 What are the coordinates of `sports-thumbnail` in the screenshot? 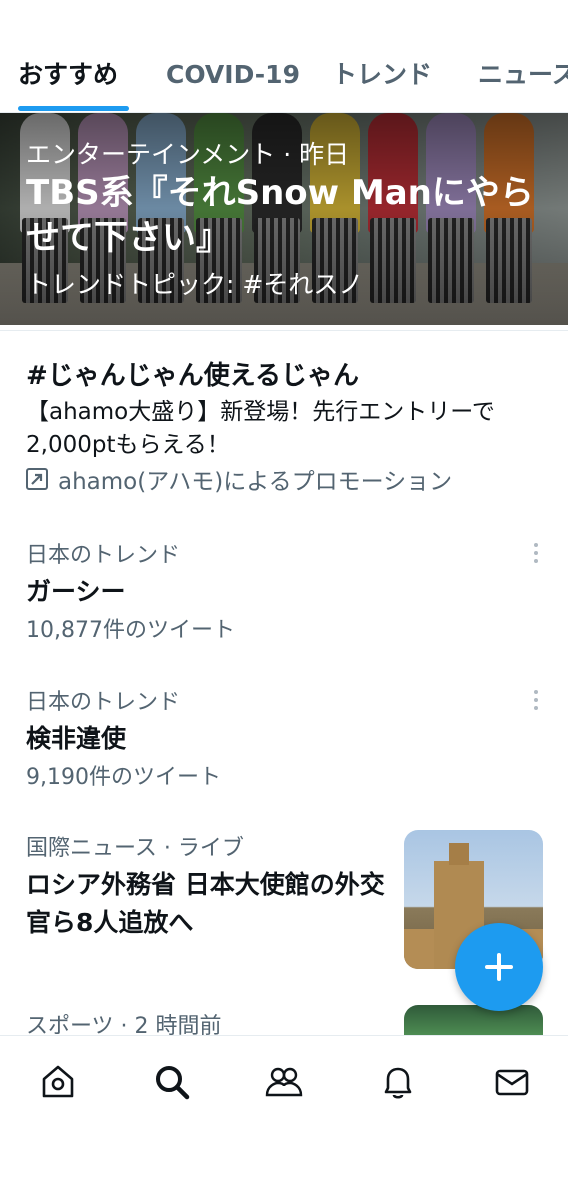 It's located at (473, 1020).